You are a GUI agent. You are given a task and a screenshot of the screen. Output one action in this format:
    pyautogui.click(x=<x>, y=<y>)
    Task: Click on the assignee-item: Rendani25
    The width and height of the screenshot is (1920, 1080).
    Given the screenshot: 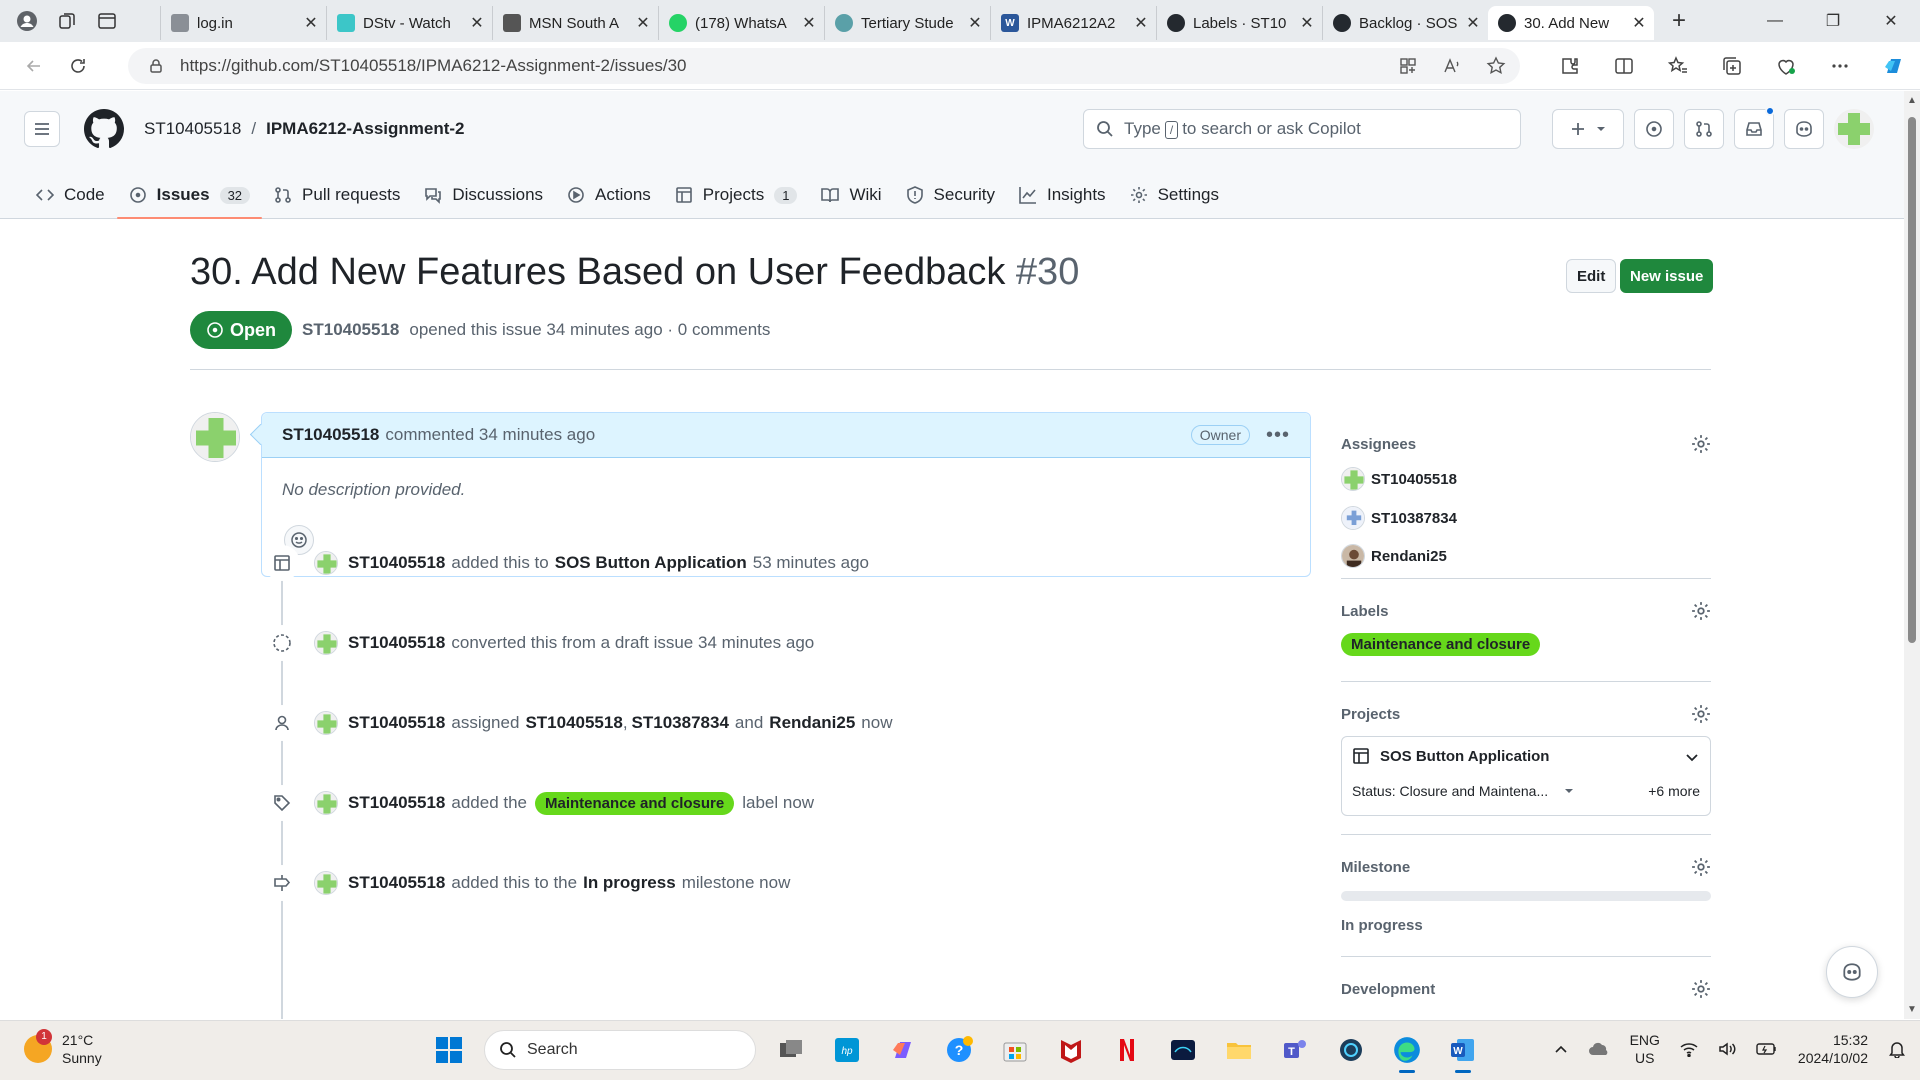 What is the action you would take?
    pyautogui.click(x=1394, y=556)
    